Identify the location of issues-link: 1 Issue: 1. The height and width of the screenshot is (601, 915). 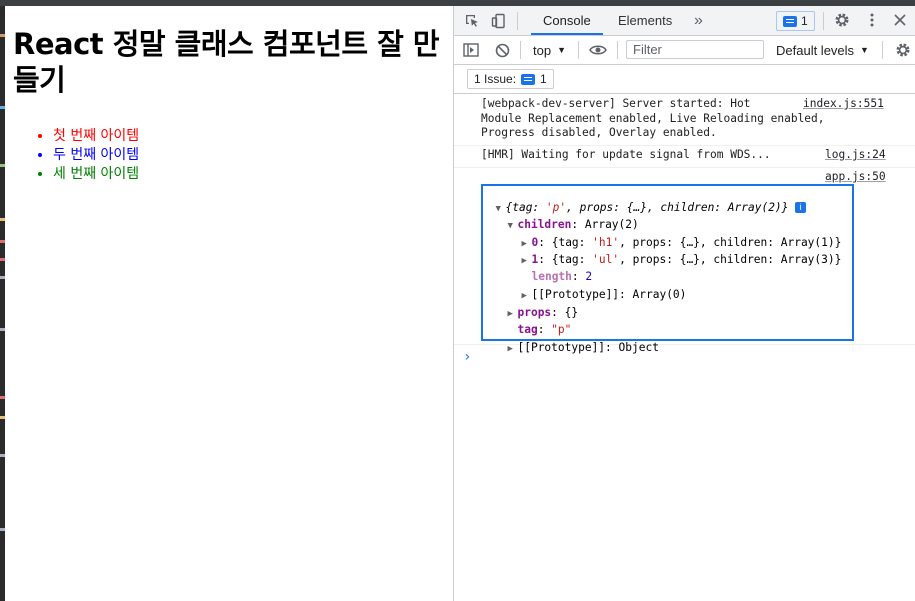
(510, 79).